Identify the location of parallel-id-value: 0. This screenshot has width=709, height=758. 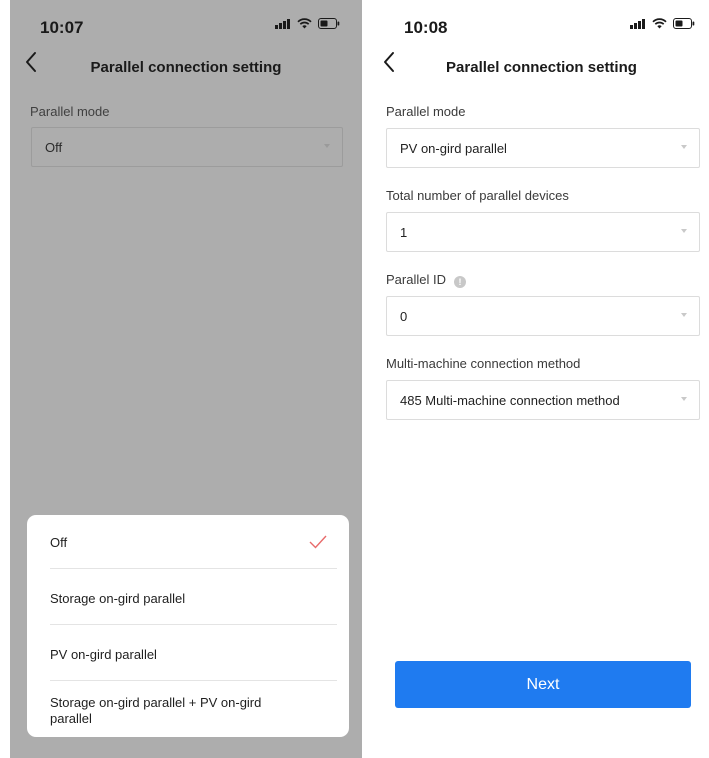
(404, 316).